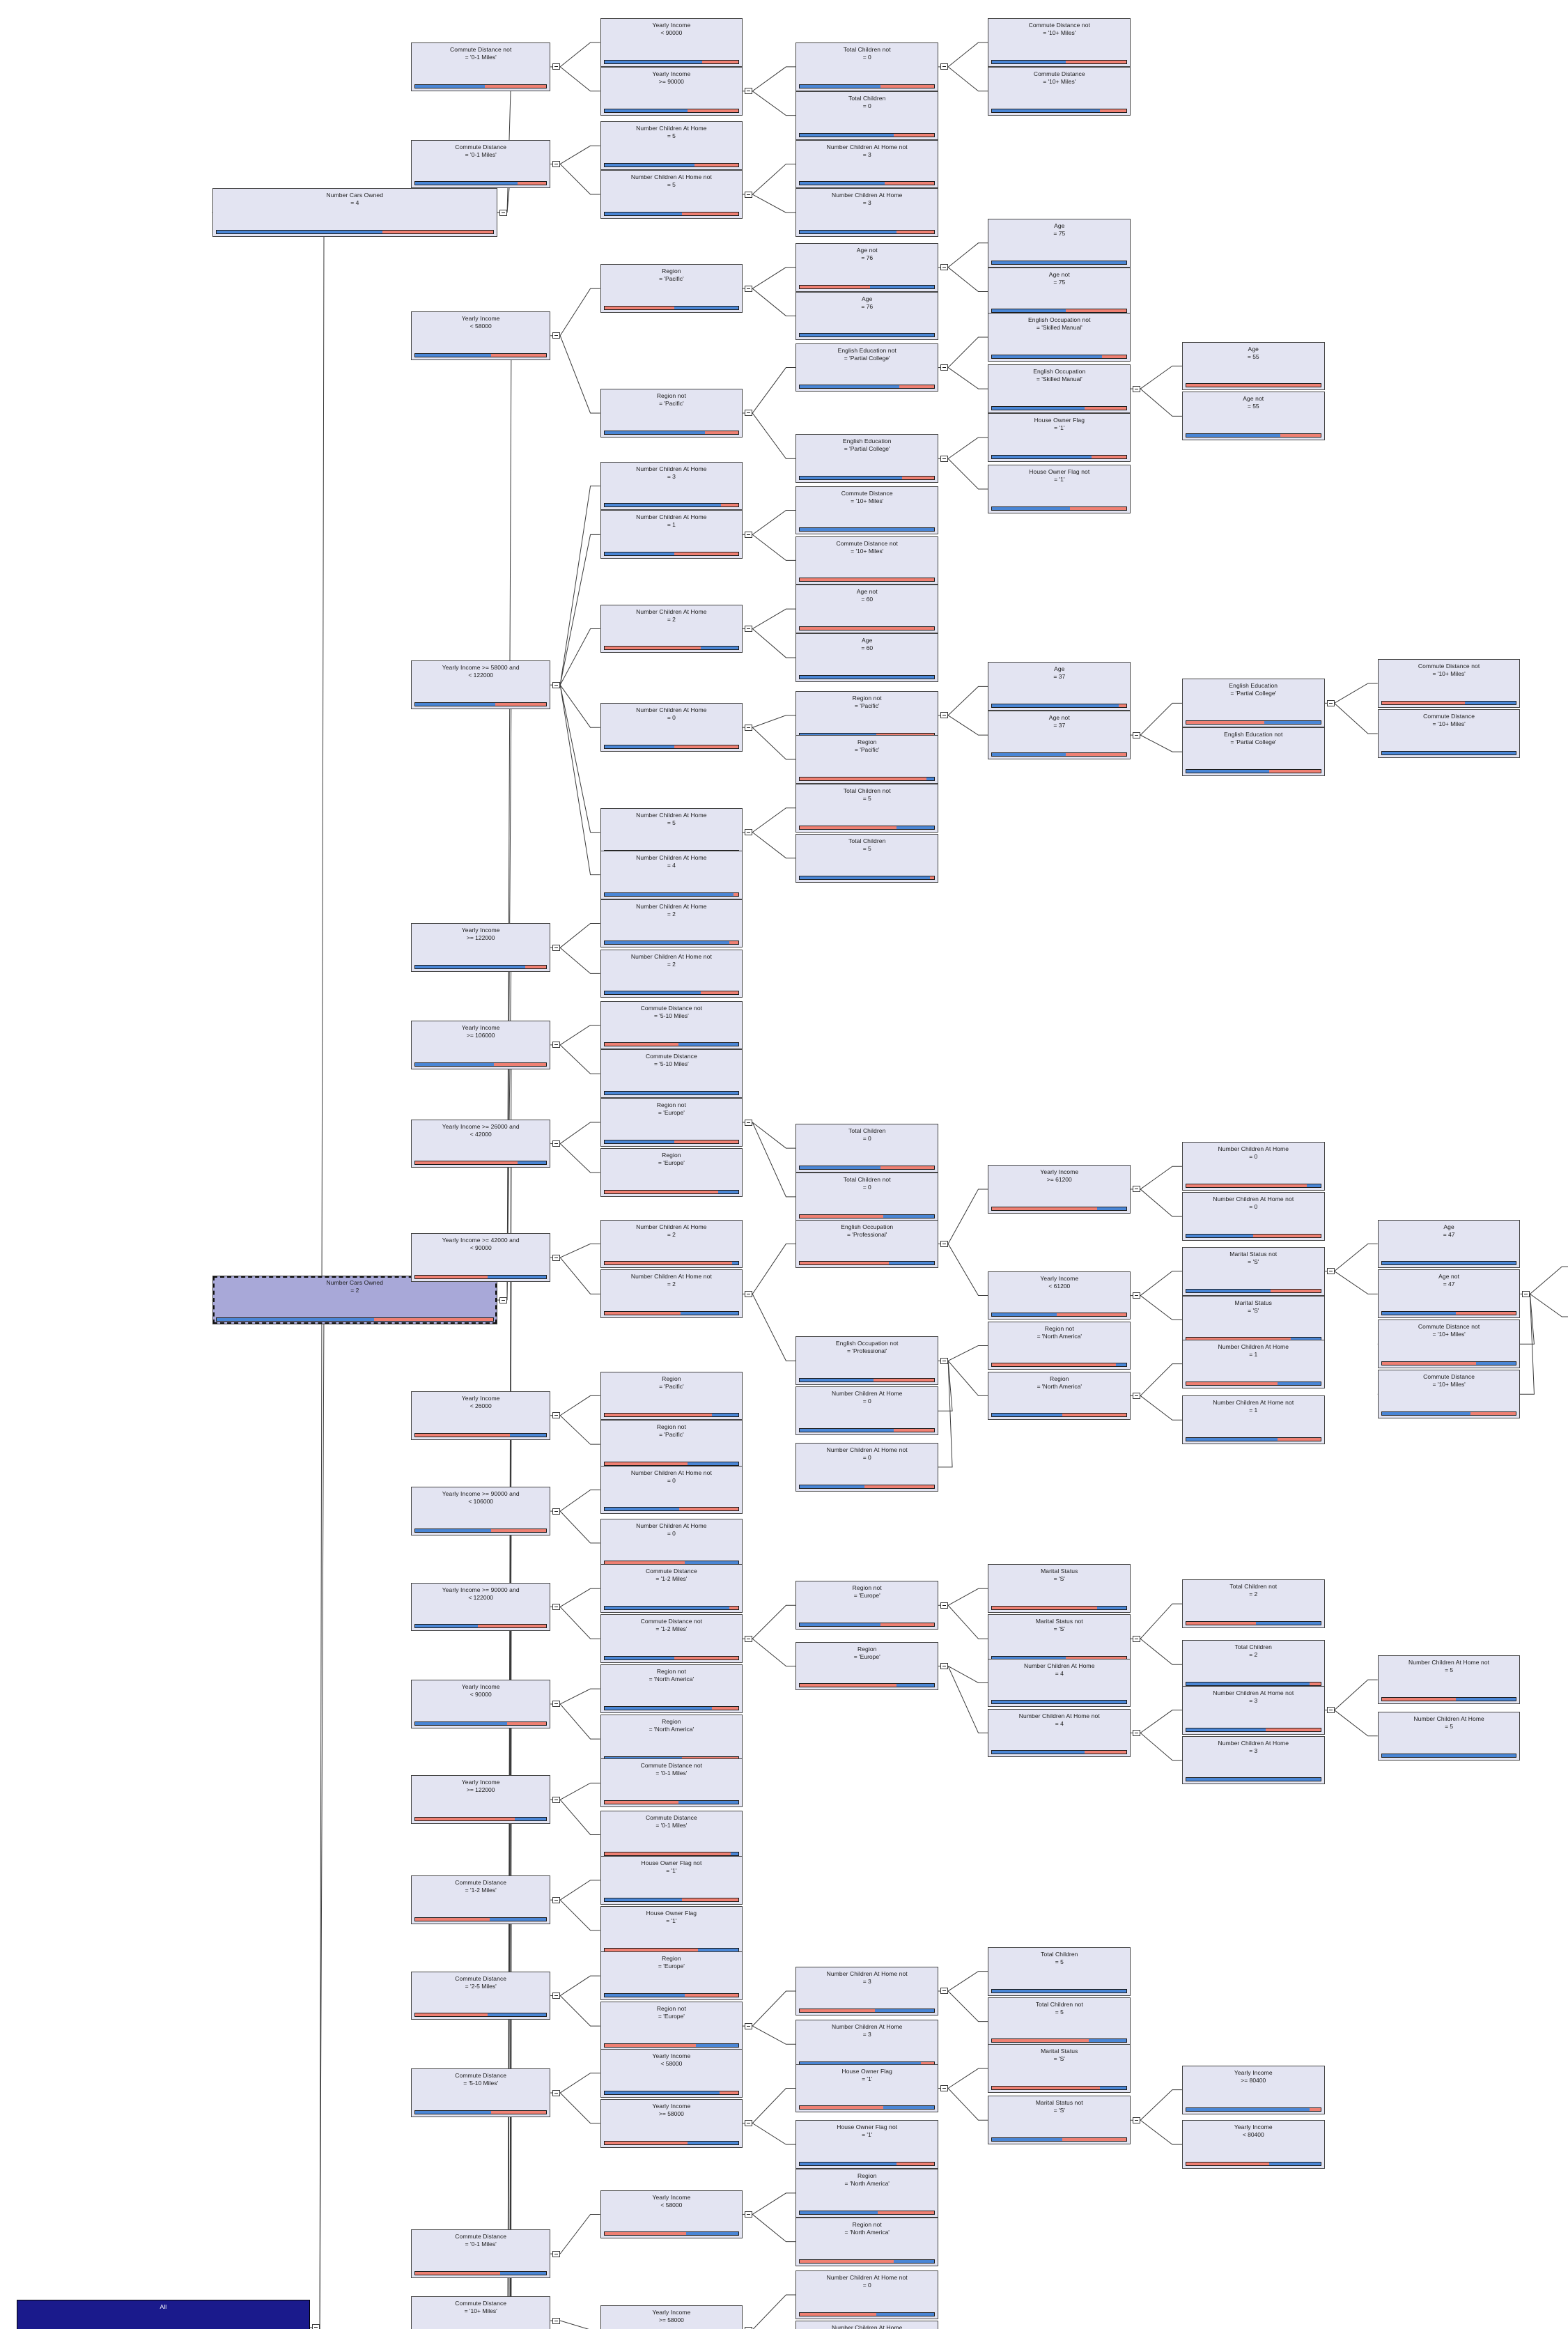 The height and width of the screenshot is (2329, 1568). I want to click on tree-node: Number Children At Home not = 4, so click(1059, 1733).